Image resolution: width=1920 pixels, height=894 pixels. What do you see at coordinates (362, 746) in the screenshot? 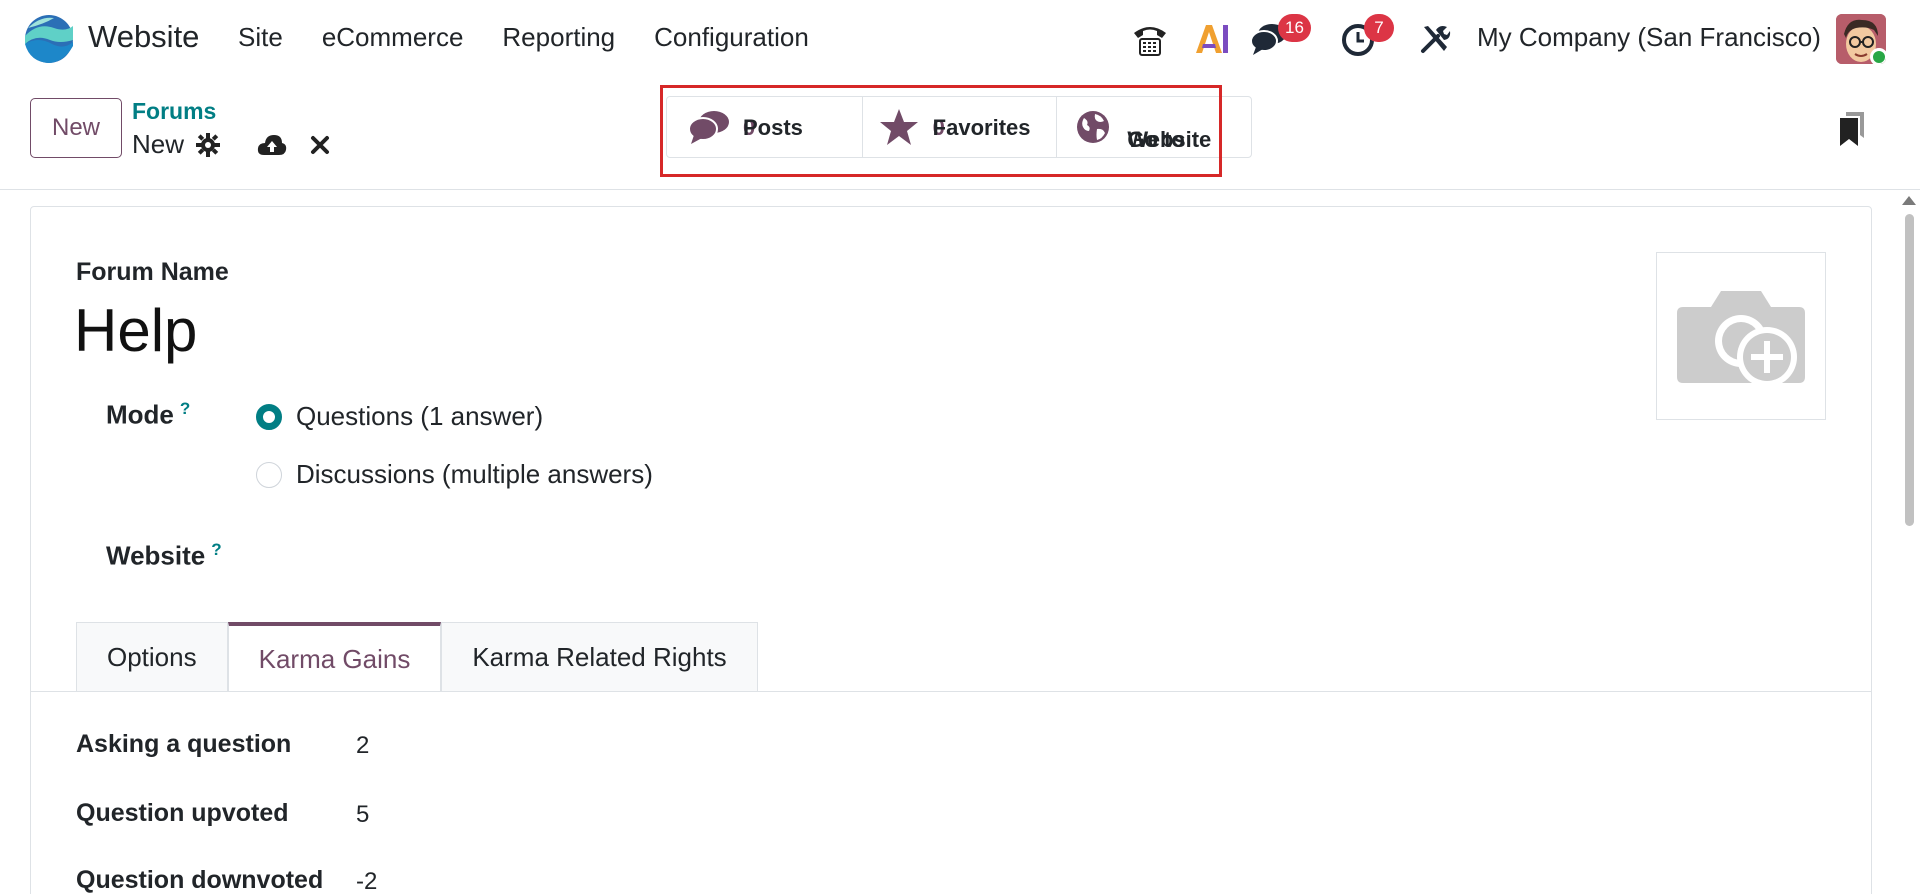
I see `karma-asking-value: 2` at bounding box center [362, 746].